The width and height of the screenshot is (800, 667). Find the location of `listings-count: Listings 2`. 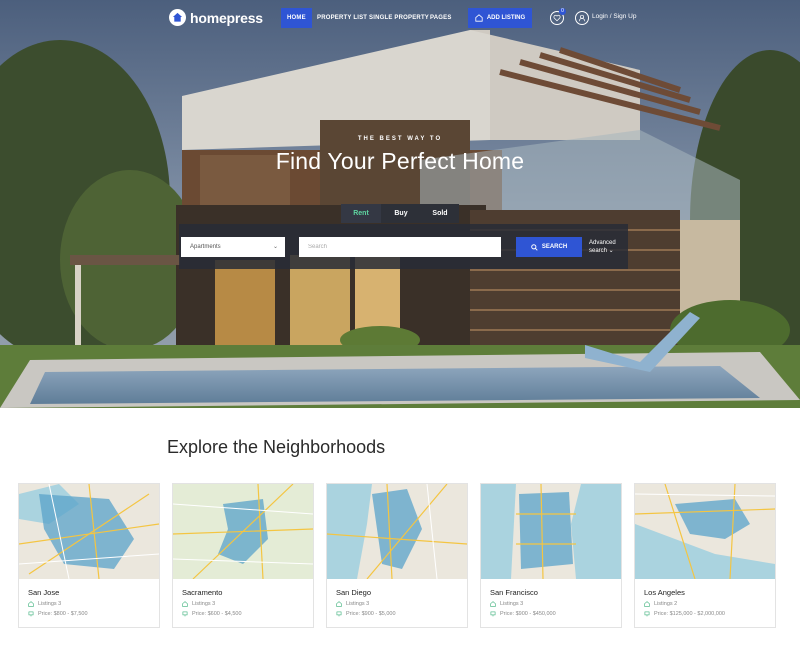

listings-count: Listings 2 is located at coordinates (660, 604).